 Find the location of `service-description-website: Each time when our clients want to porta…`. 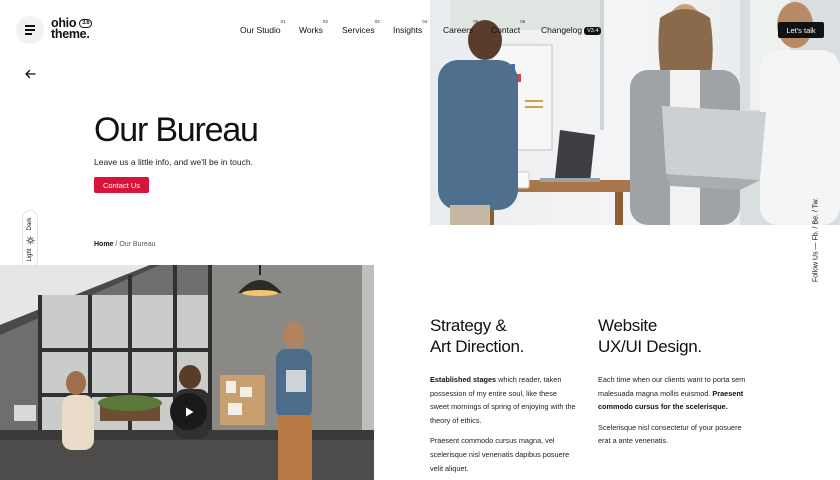

service-description-website: Each time when our clients want to porta… is located at coordinates (672, 410).